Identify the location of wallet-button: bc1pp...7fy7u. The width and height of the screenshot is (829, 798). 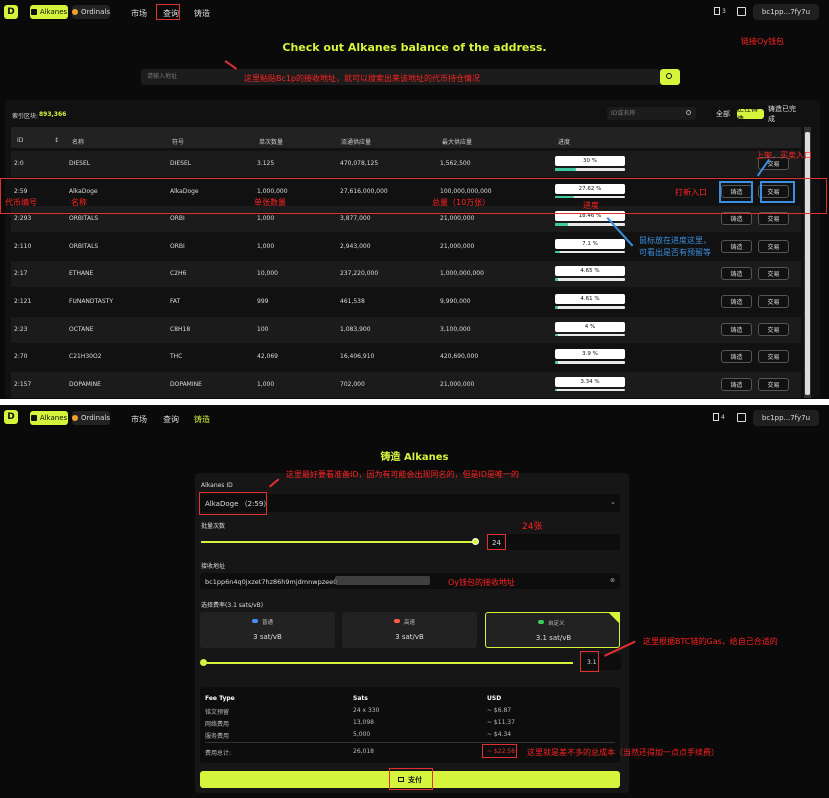
(786, 12).